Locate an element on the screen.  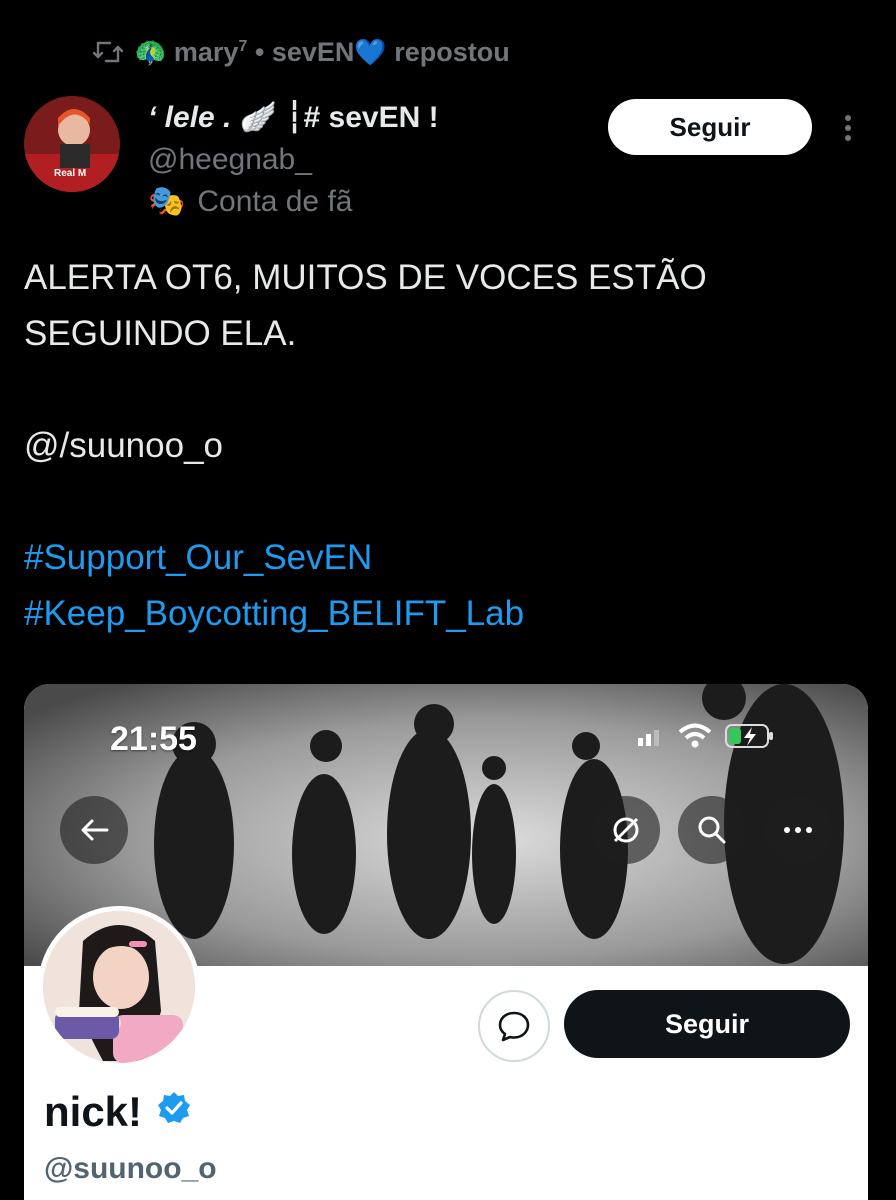
wifi-icon is located at coordinates (695, 735).